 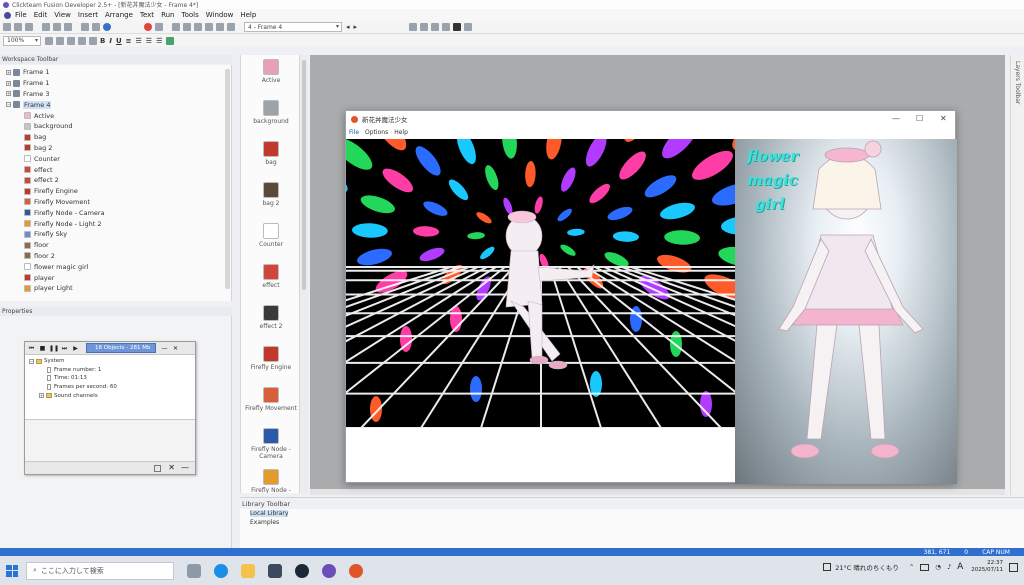 I want to click on tree-object-item: Firefly Node - Light 2, so click(x=127, y=223).